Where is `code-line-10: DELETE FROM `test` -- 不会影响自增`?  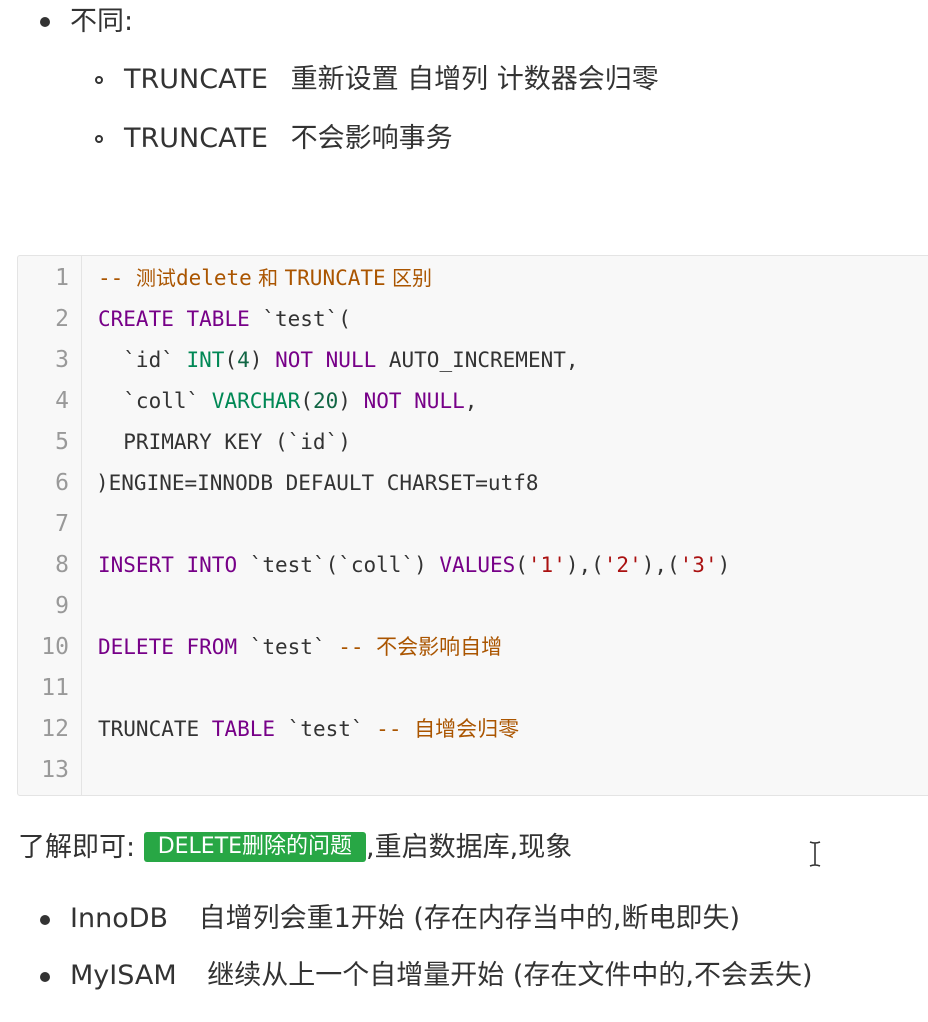 code-line-10: DELETE FROM `test` -- 不会影响自增 is located at coordinates (300, 647).